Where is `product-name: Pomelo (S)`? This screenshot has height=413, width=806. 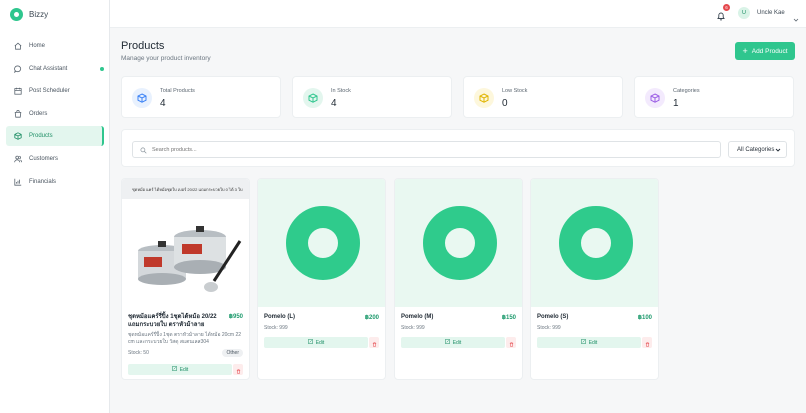
product-name: Pomelo (S) is located at coordinates (553, 317).